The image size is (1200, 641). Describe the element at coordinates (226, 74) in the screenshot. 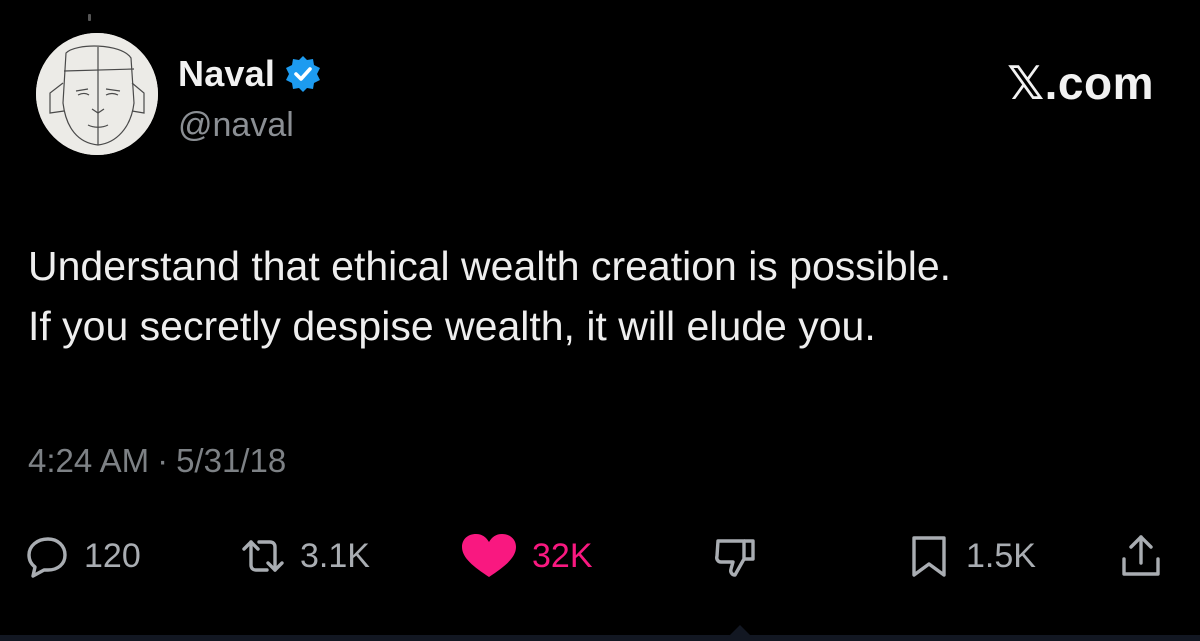

I see `display-name: Naval` at that location.